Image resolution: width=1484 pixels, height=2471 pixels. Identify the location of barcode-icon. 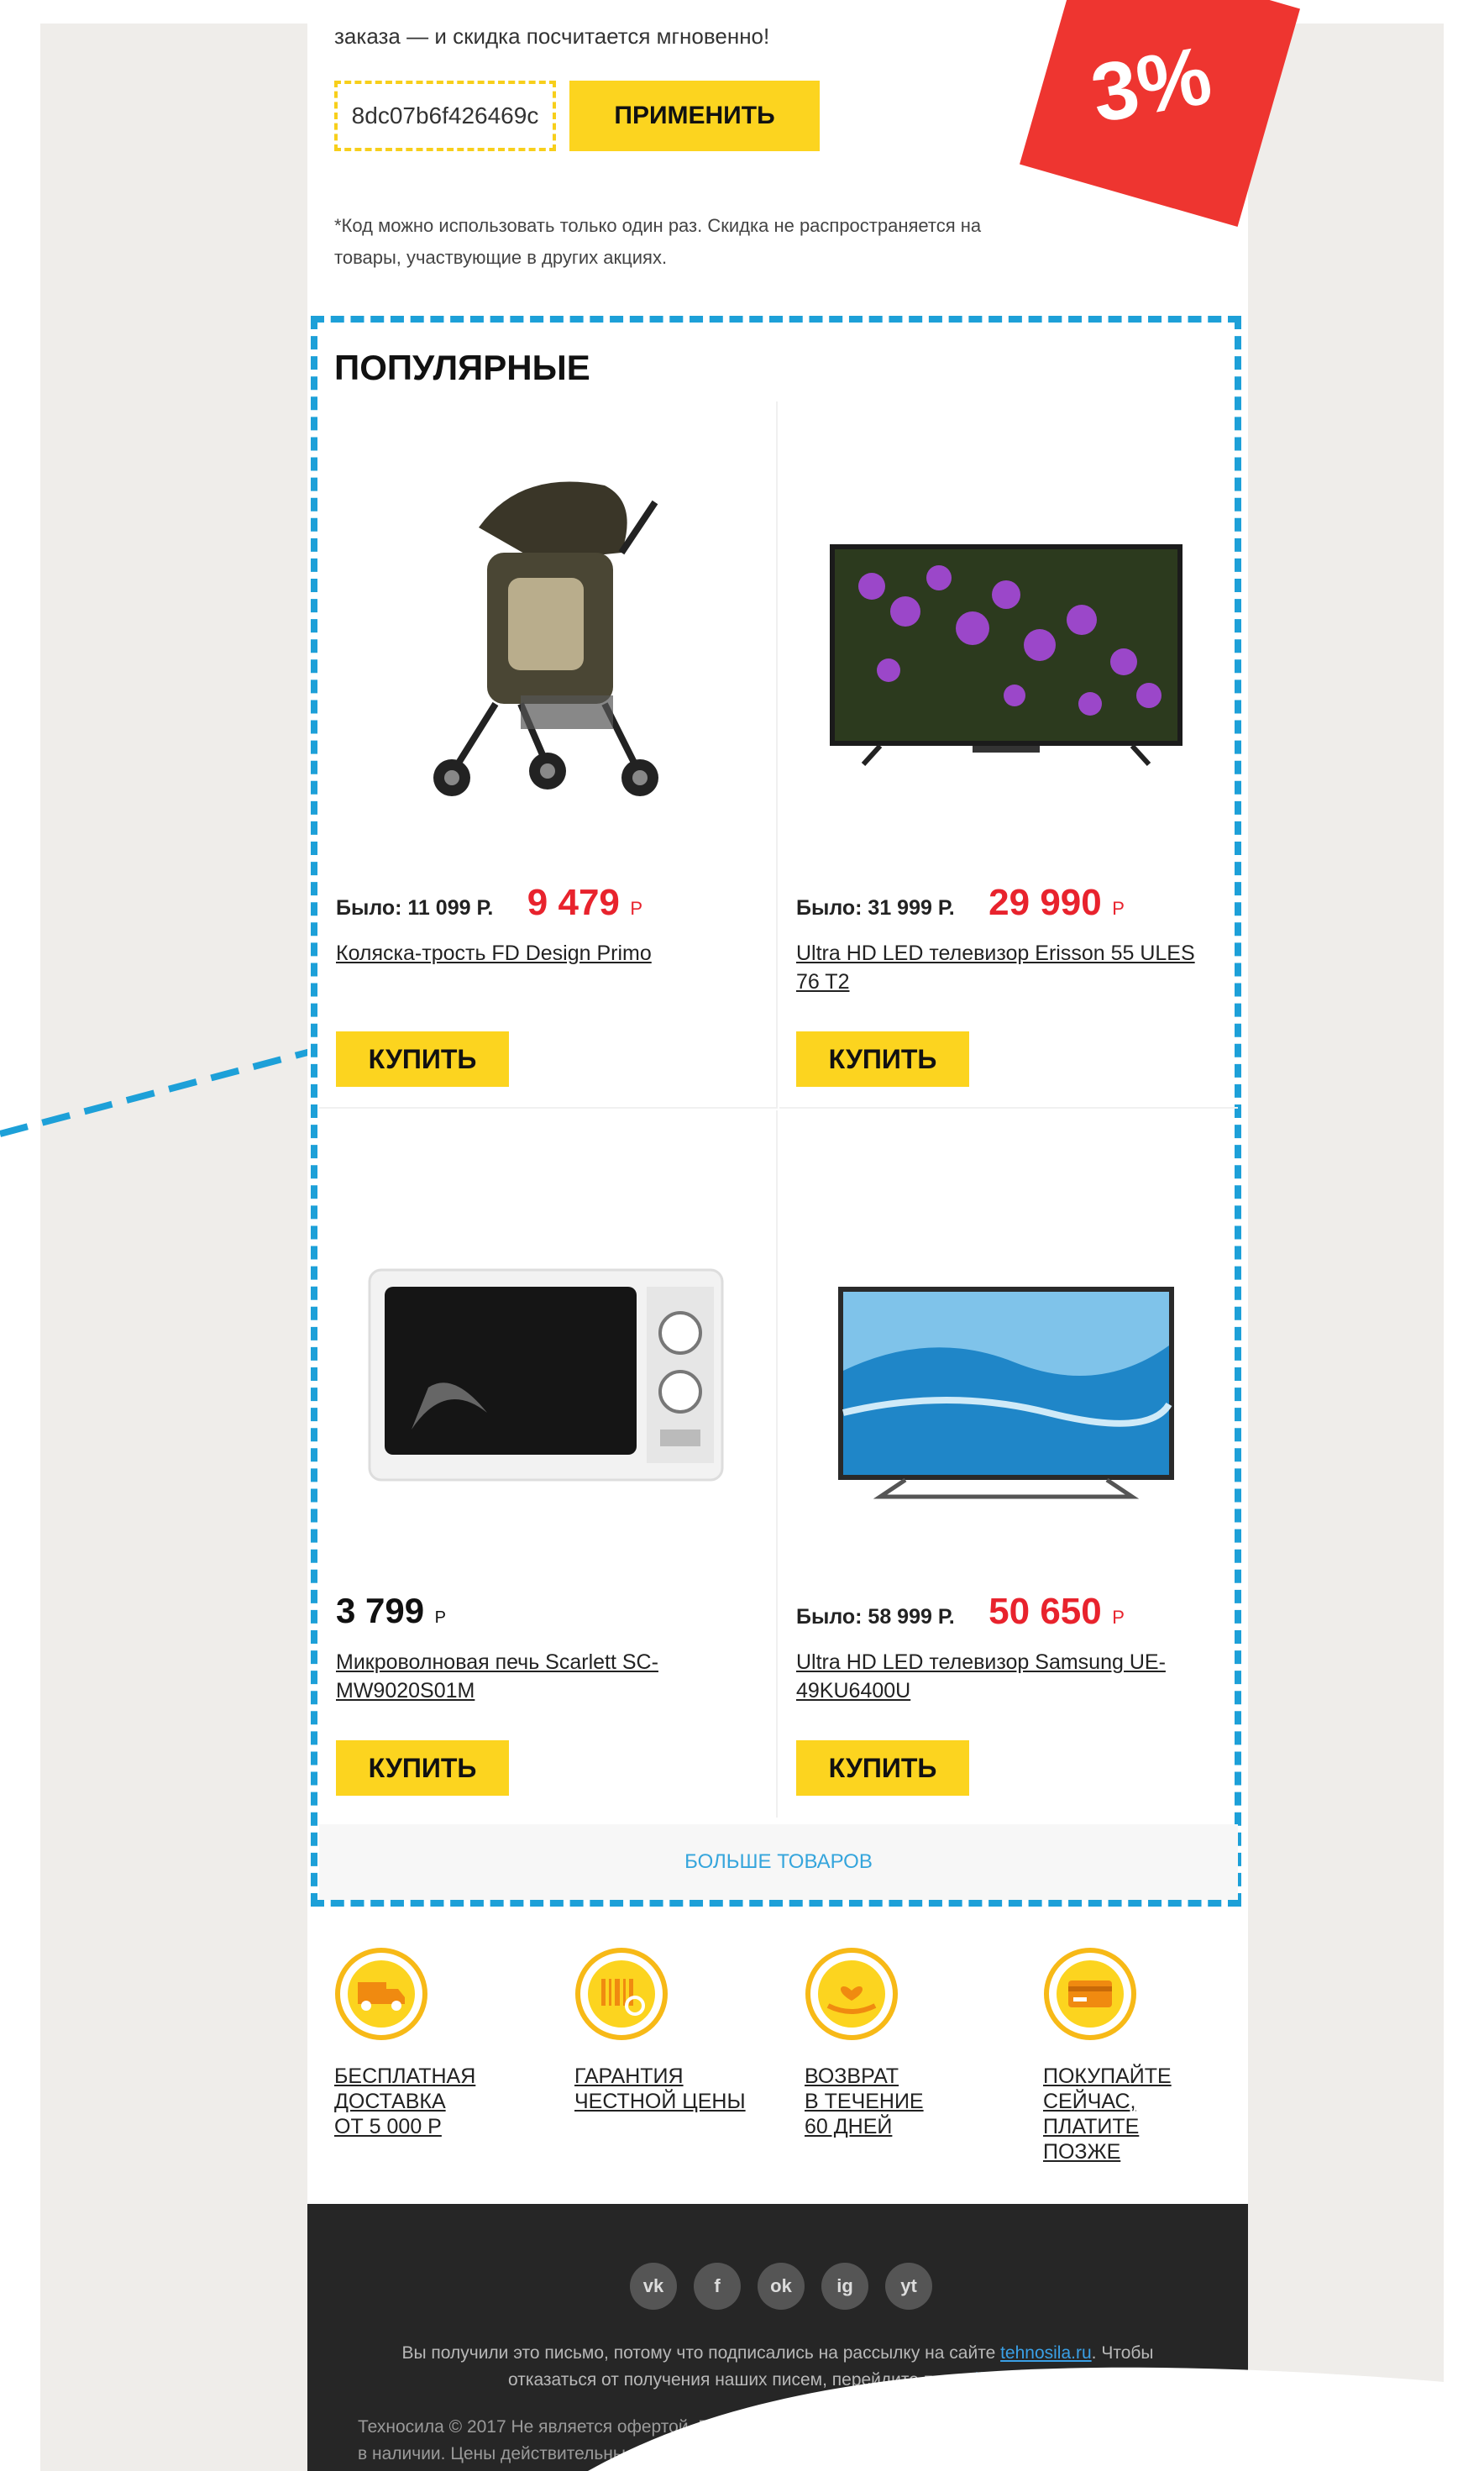
(622, 1994).